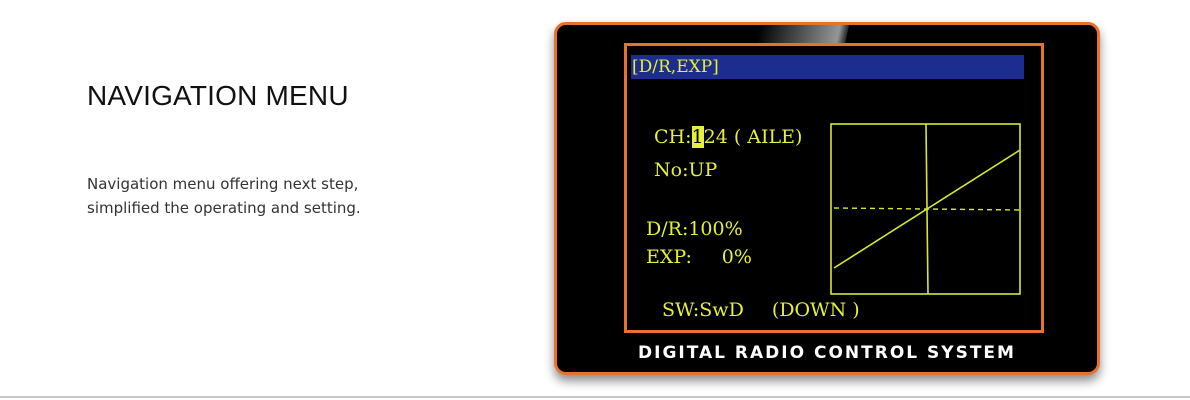 This screenshot has width=1190, height=400. Describe the element at coordinates (815, 310) in the screenshot. I see `switch-state: (DOWN )` at that location.